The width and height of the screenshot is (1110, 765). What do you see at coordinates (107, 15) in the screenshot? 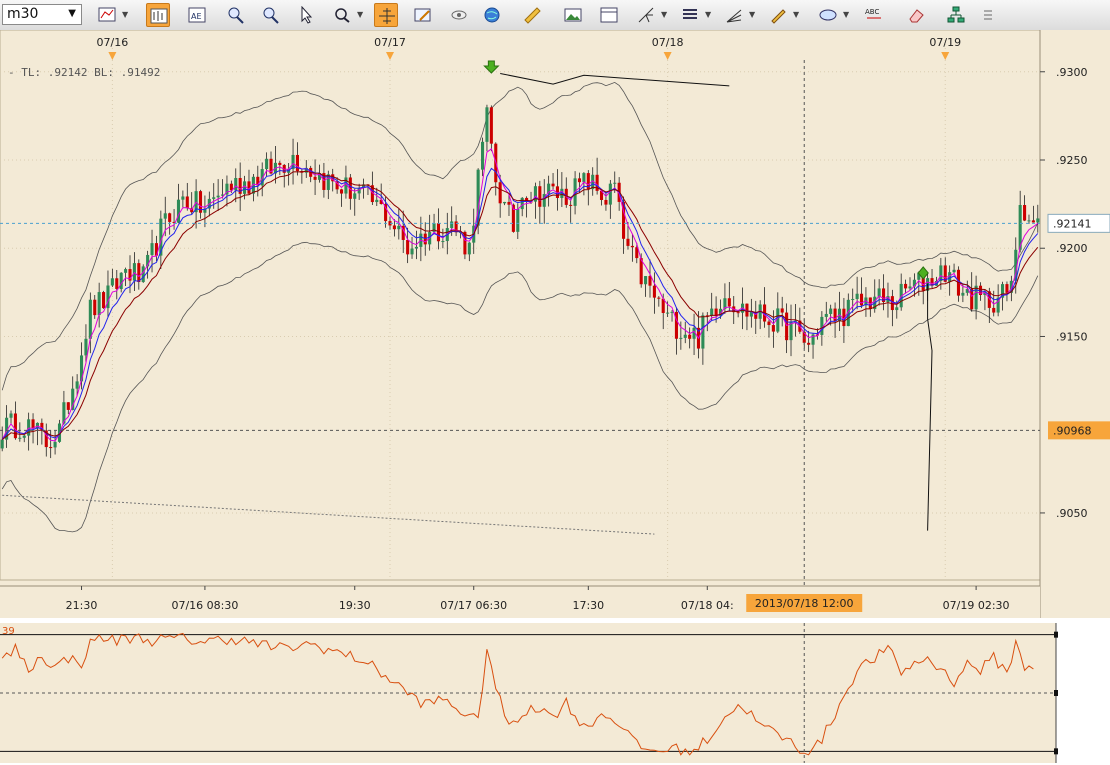
I see `bar-chart-button` at bounding box center [107, 15].